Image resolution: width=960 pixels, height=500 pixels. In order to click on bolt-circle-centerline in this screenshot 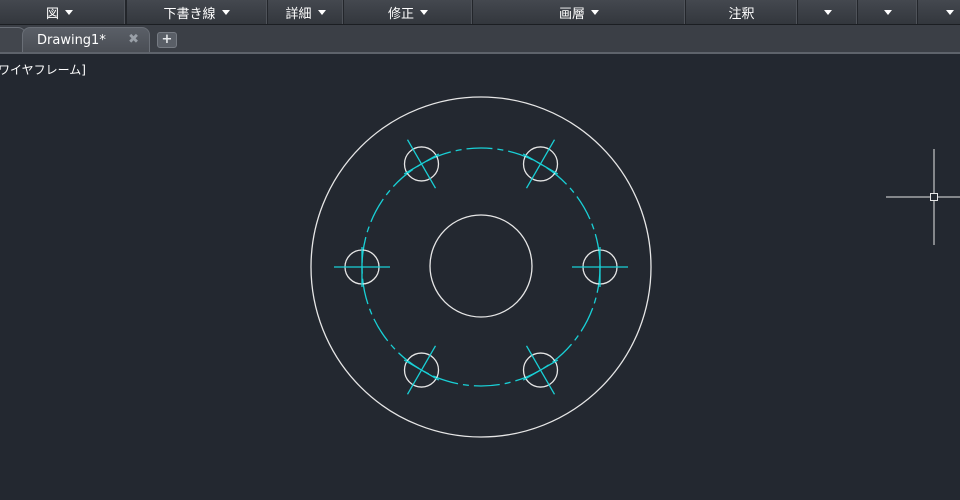, I will do `click(481, 267)`.